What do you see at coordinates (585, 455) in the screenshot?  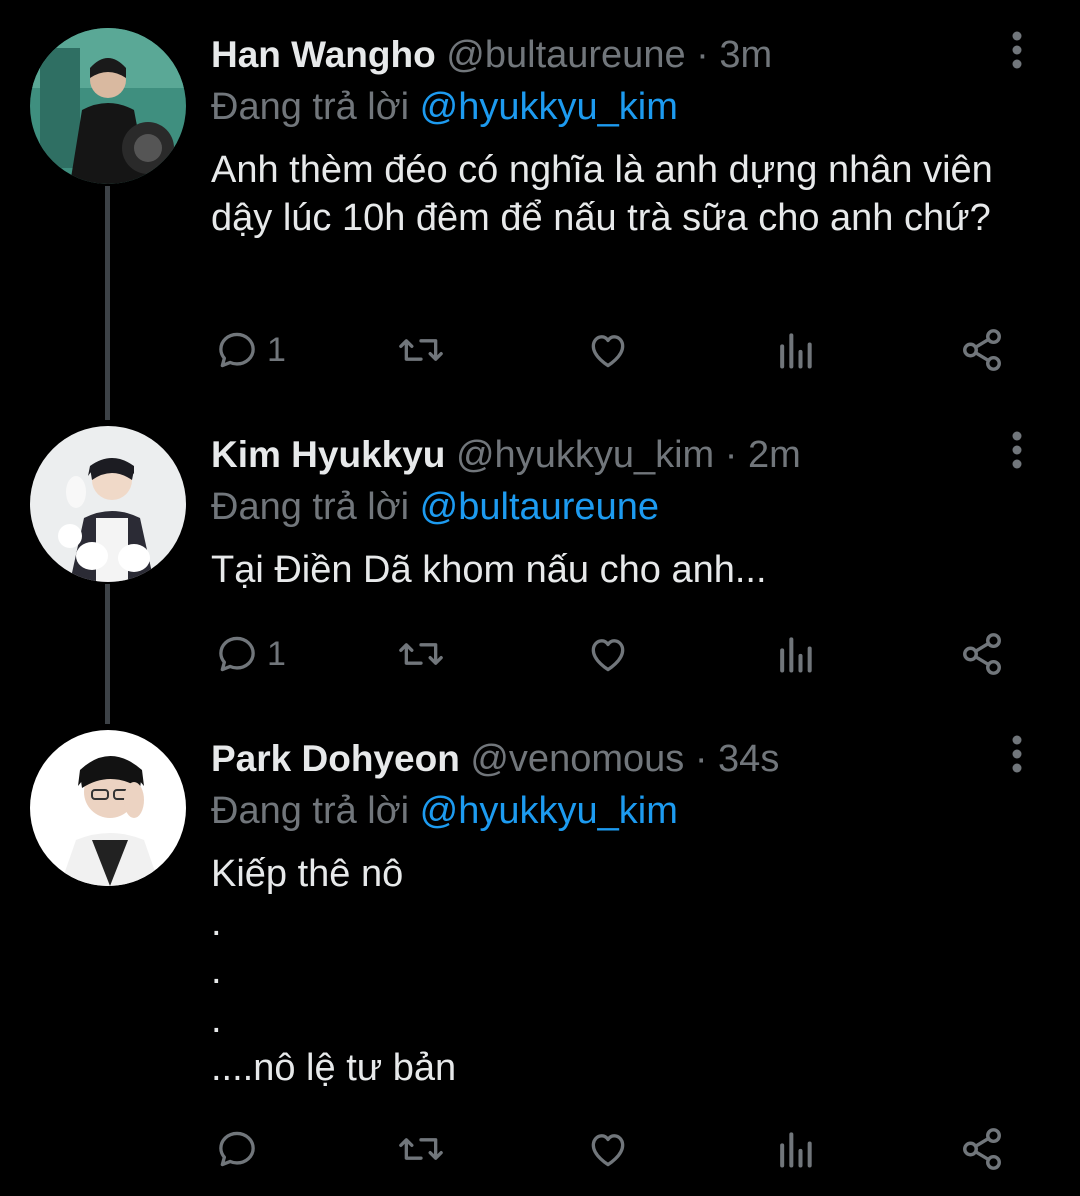 I see `user-handle: @hyukkyu_kim` at bounding box center [585, 455].